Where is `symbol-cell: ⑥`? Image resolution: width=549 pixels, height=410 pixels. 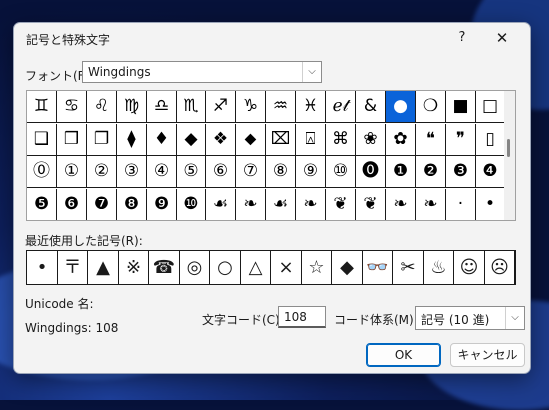
symbol-cell: ⑥ is located at coordinates (221, 172).